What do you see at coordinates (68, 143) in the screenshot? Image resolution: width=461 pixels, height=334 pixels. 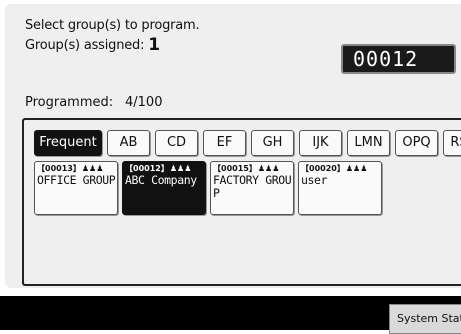 I see `tab-frequent: Frequent` at bounding box center [68, 143].